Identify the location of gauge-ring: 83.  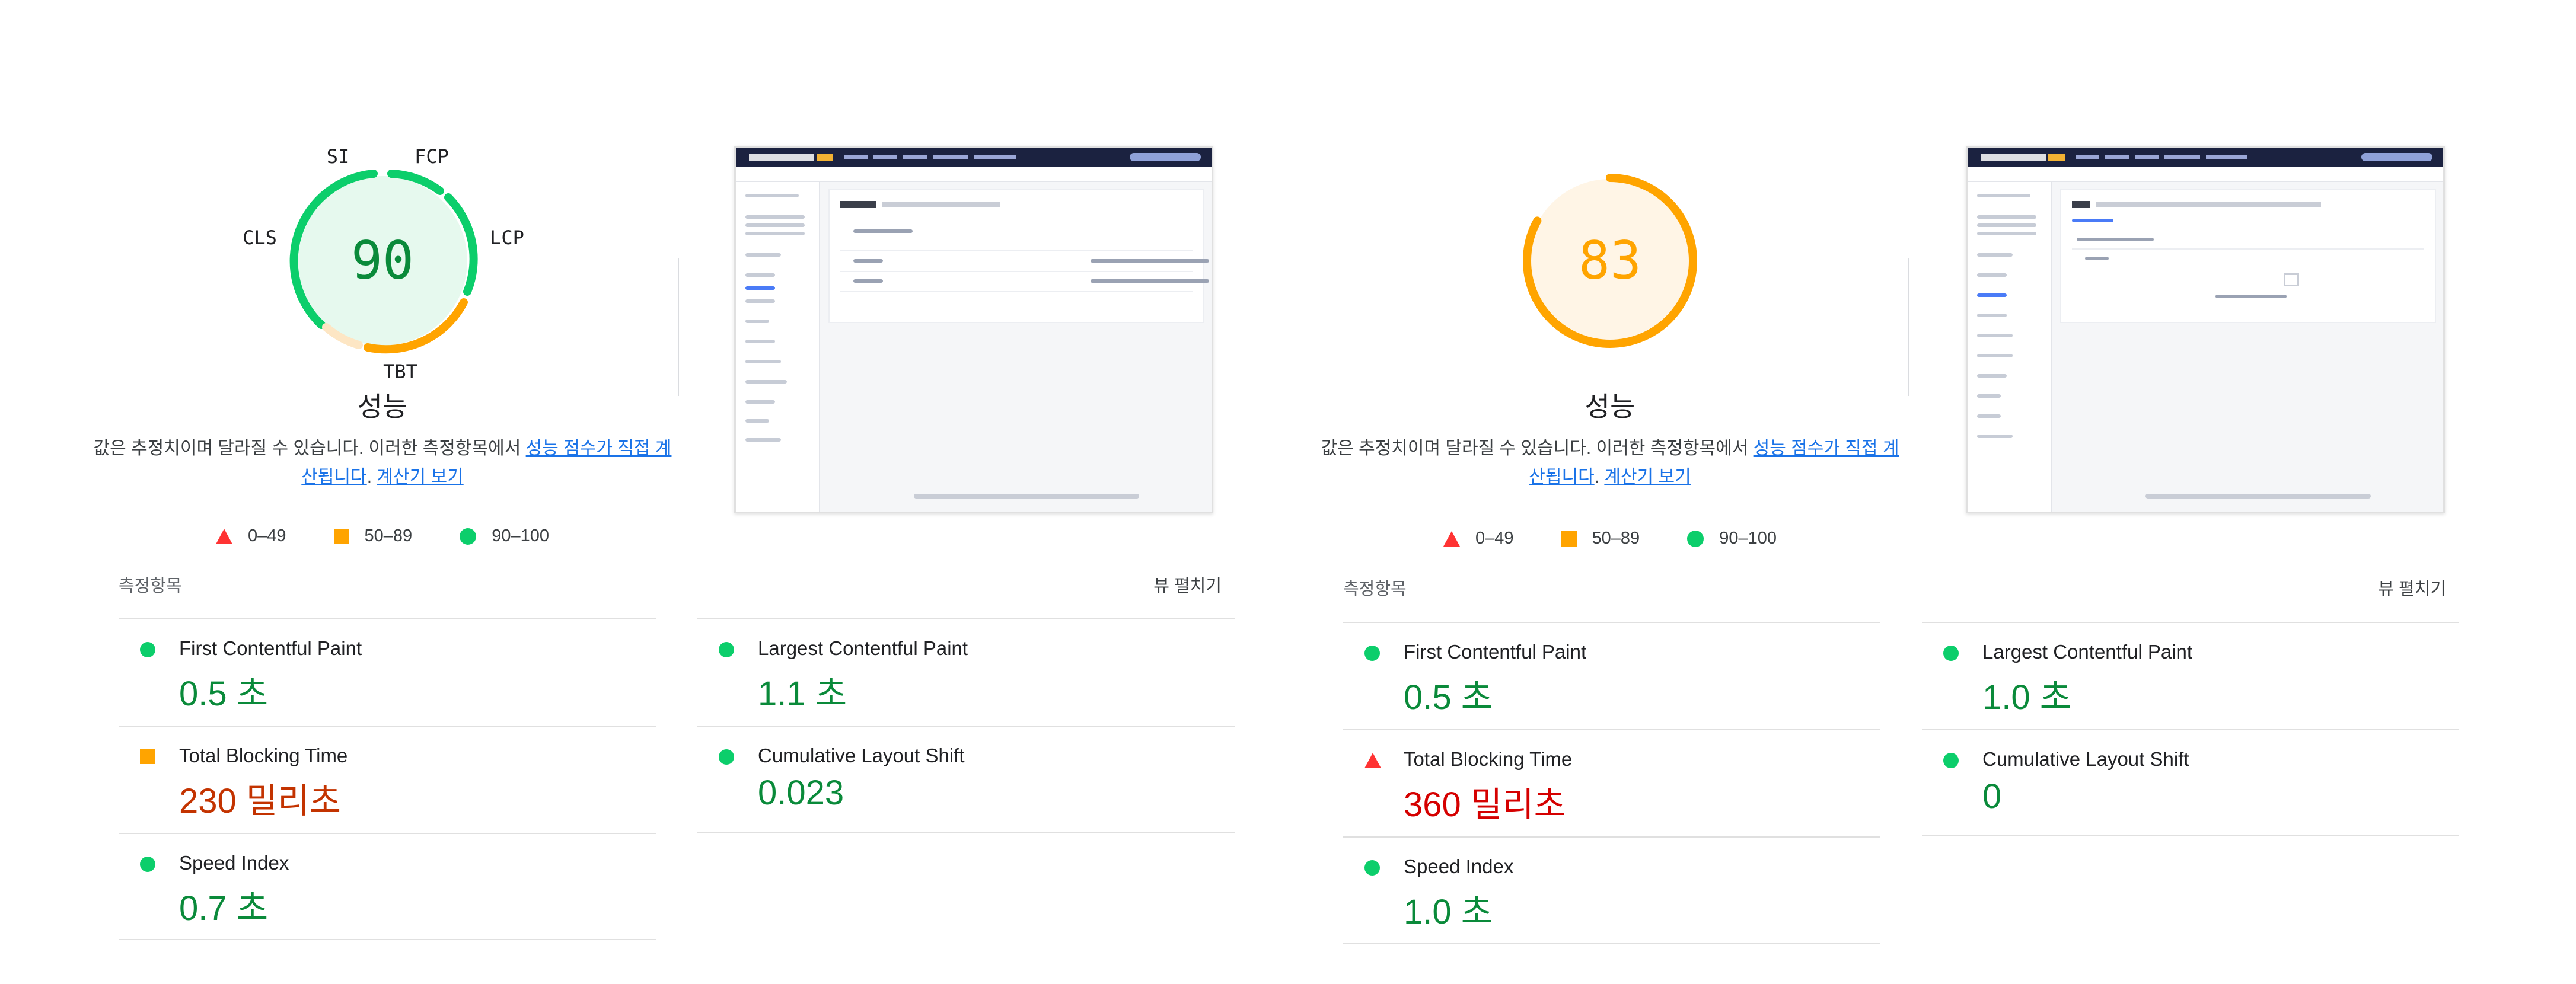
(1610, 261).